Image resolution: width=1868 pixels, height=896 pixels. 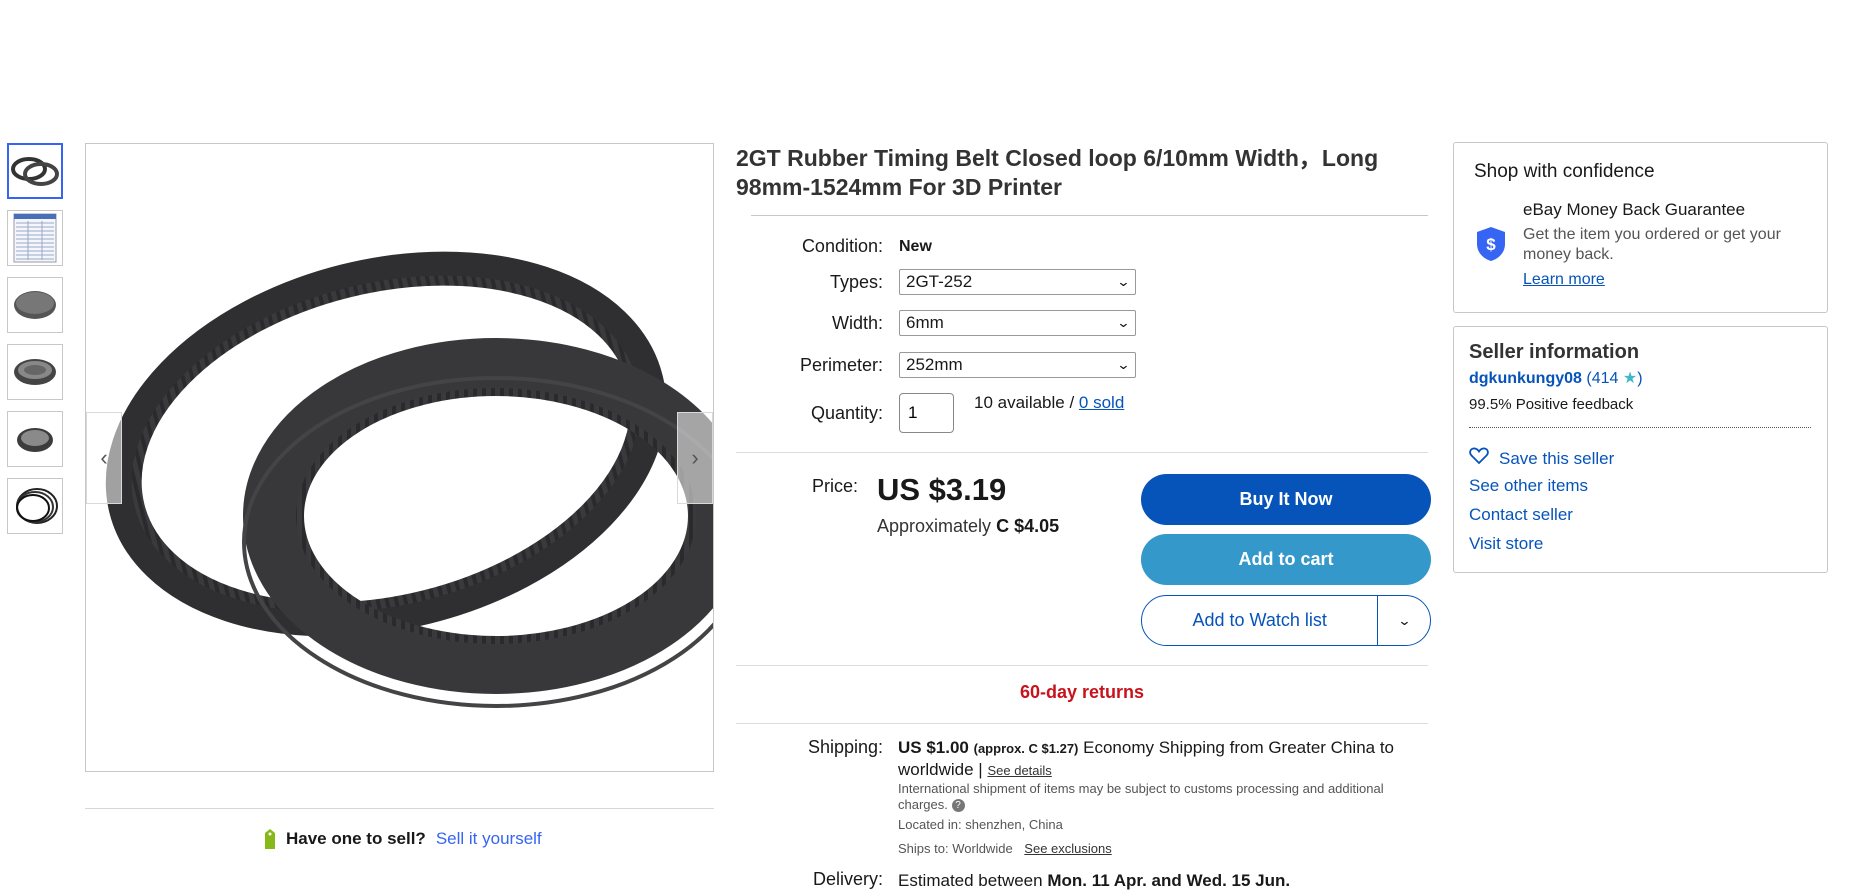 I want to click on sold-link: 0 sold, so click(x=1101, y=402).